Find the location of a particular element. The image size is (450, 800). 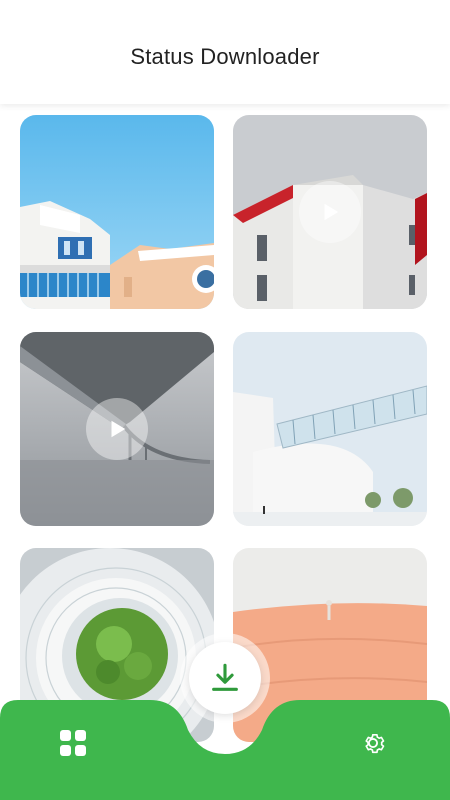

page-title: Status Downloader is located at coordinates (225, 56).